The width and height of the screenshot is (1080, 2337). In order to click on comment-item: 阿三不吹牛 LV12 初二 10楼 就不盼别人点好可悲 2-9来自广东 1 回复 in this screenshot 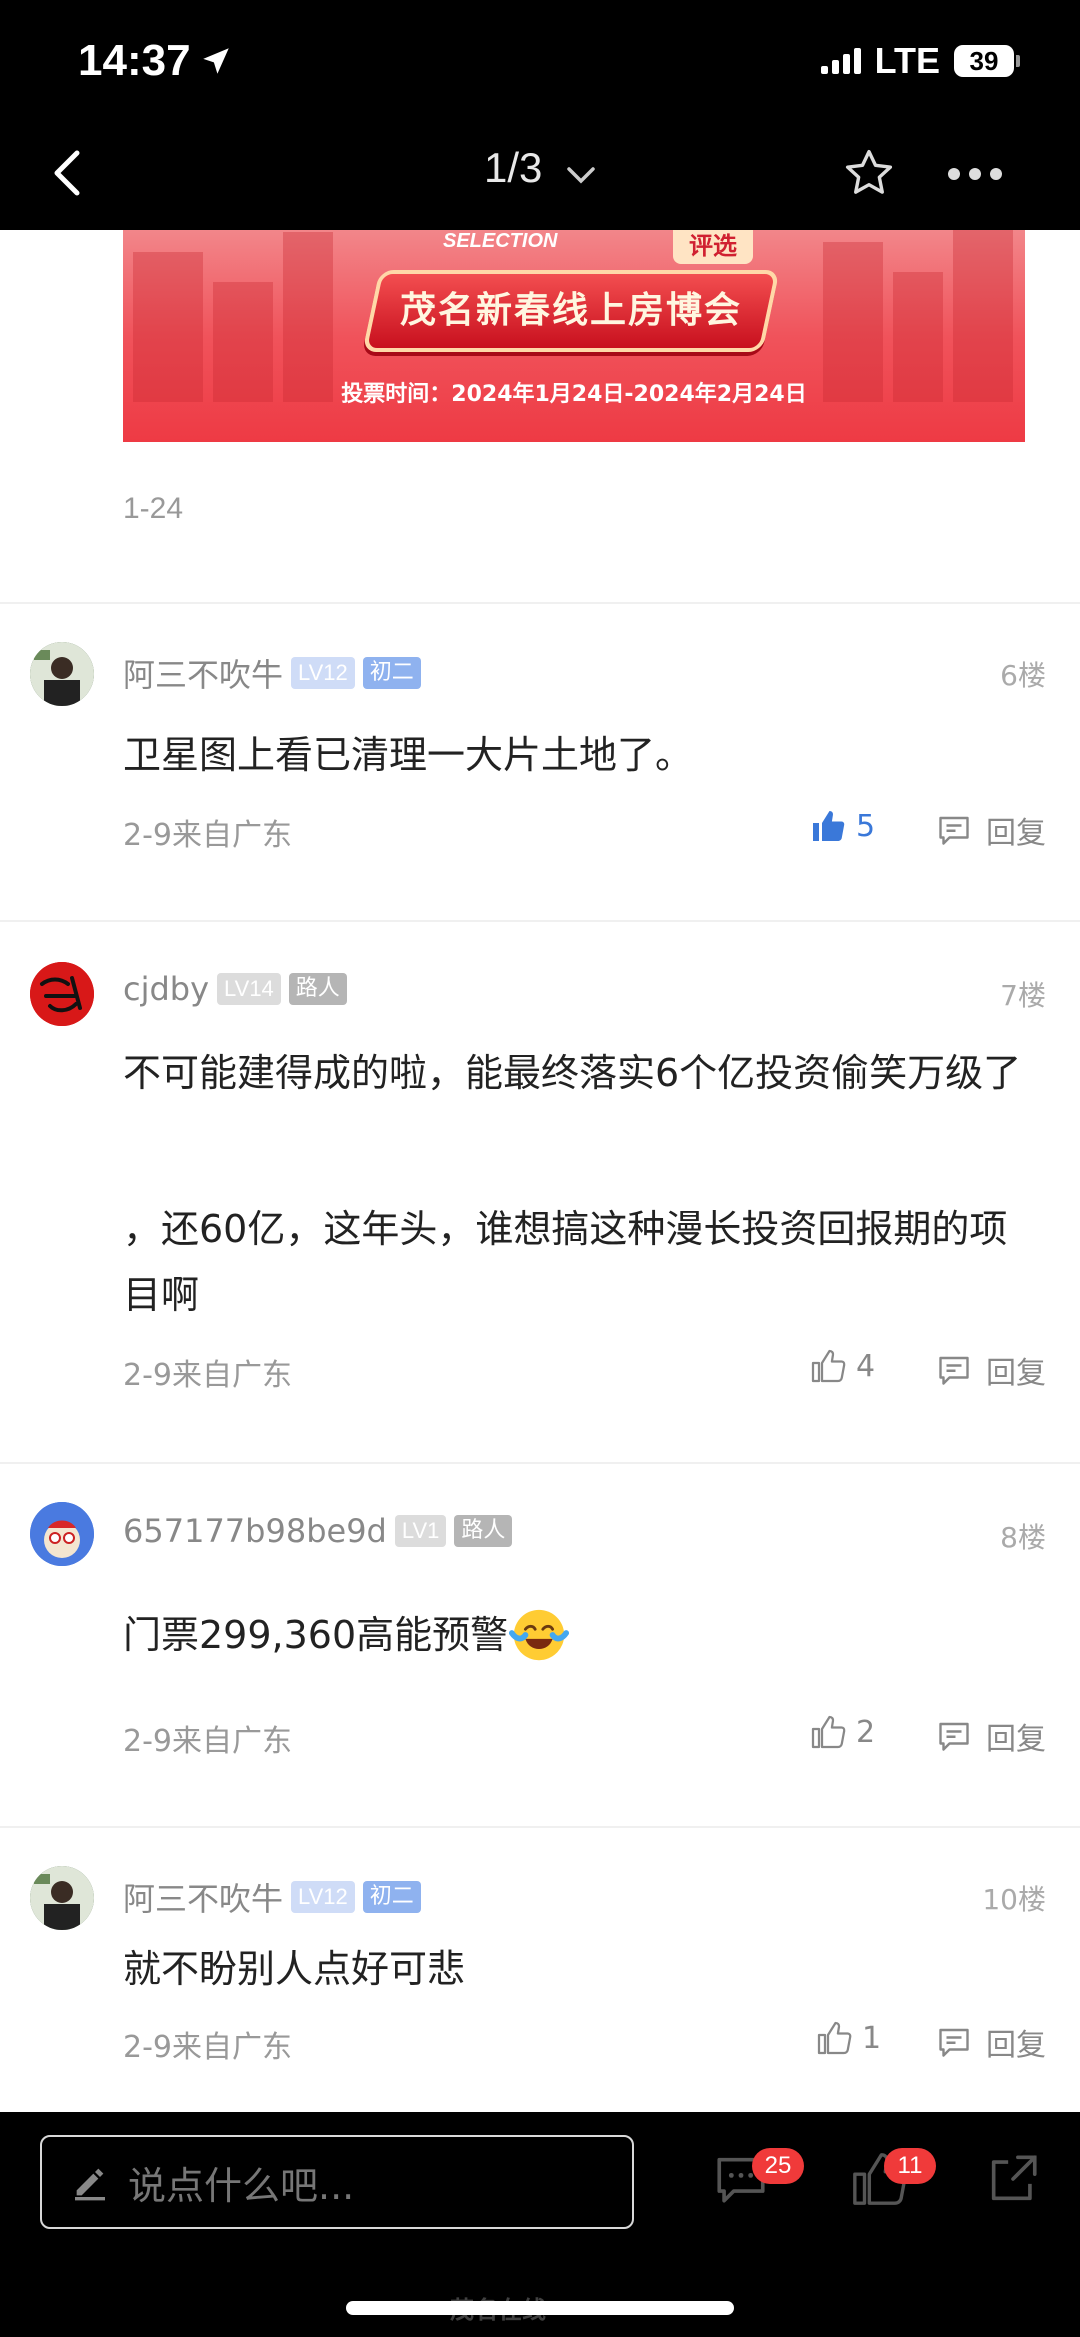, I will do `click(540, 1969)`.